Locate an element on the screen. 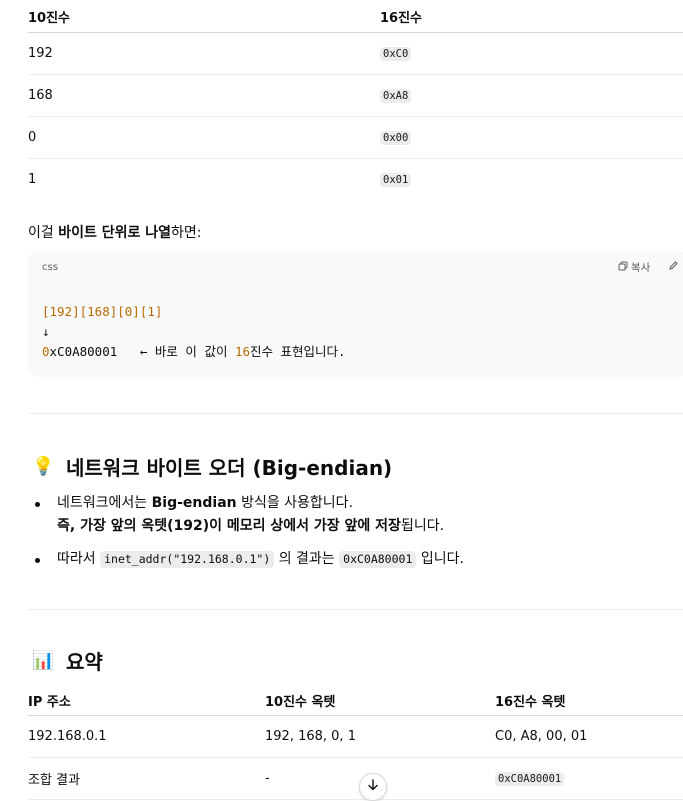 The image size is (683, 801). inline-code: 0xA8 is located at coordinates (396, 96).